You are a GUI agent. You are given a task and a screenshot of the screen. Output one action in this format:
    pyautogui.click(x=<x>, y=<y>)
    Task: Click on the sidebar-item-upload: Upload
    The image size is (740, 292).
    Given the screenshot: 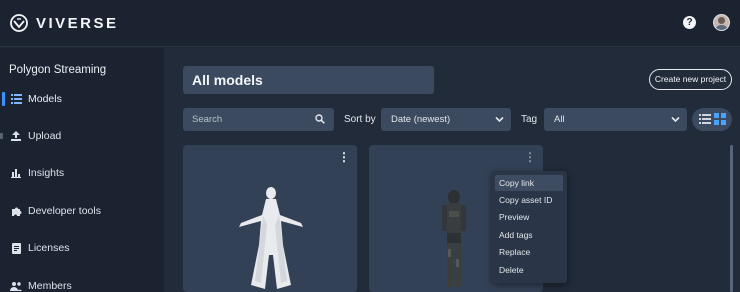 What is the action you would take?
    pyautogui.click(x=82, y=136)
    